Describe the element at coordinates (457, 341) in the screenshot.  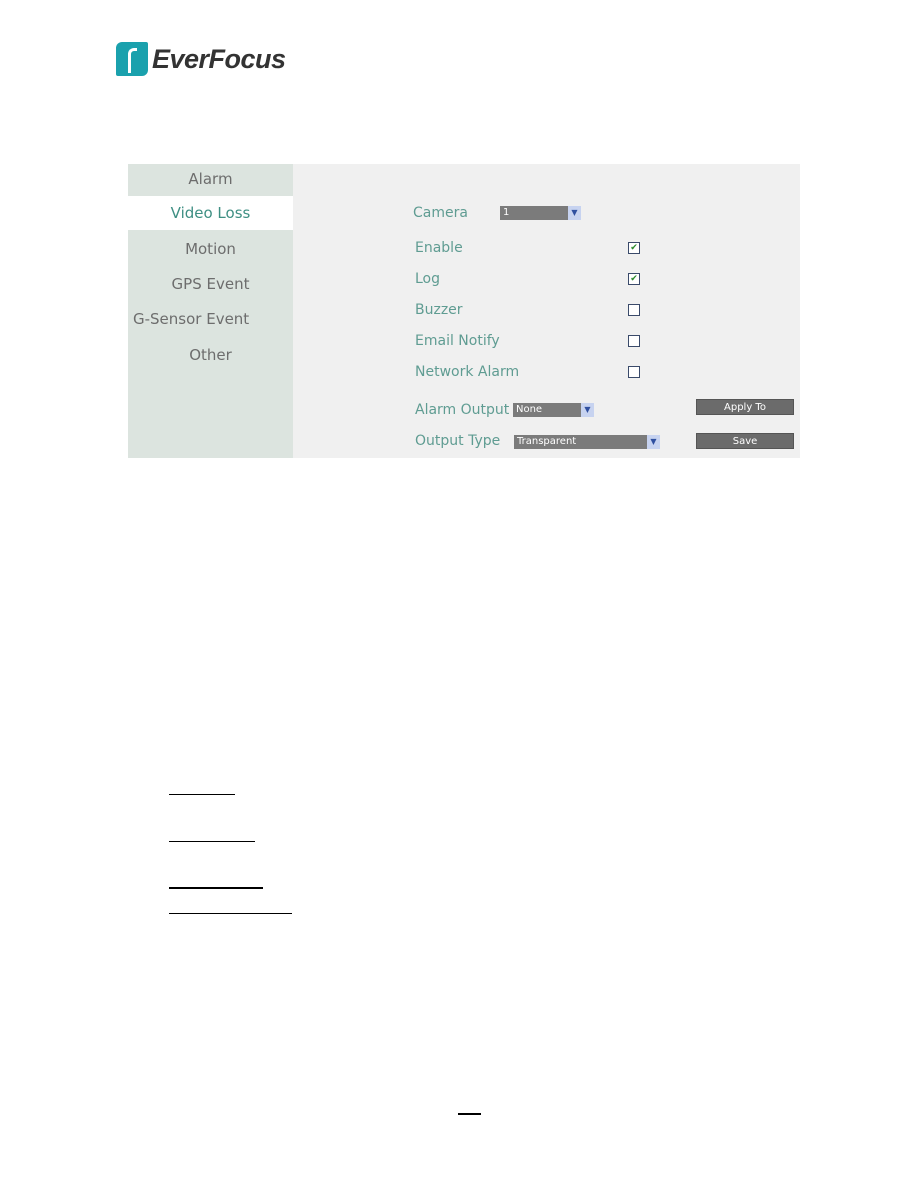
I see `email-notify-label: Email Notify` at that location.